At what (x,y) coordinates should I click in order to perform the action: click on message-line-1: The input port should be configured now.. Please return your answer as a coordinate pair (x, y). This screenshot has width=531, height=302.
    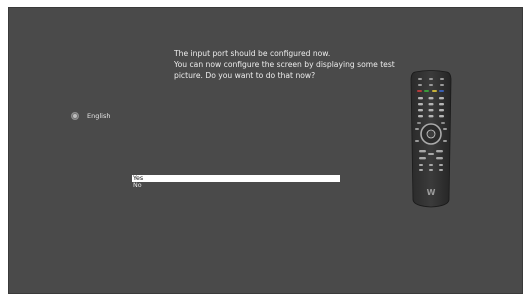
    Looking at the image, I should click on (252, 53).